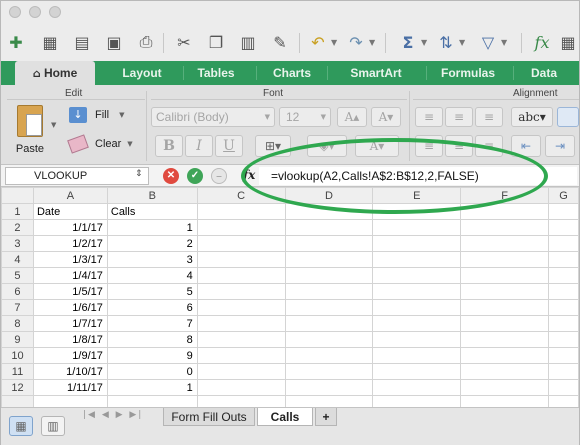  I want to click on row-header: 4, so click(17, 259).